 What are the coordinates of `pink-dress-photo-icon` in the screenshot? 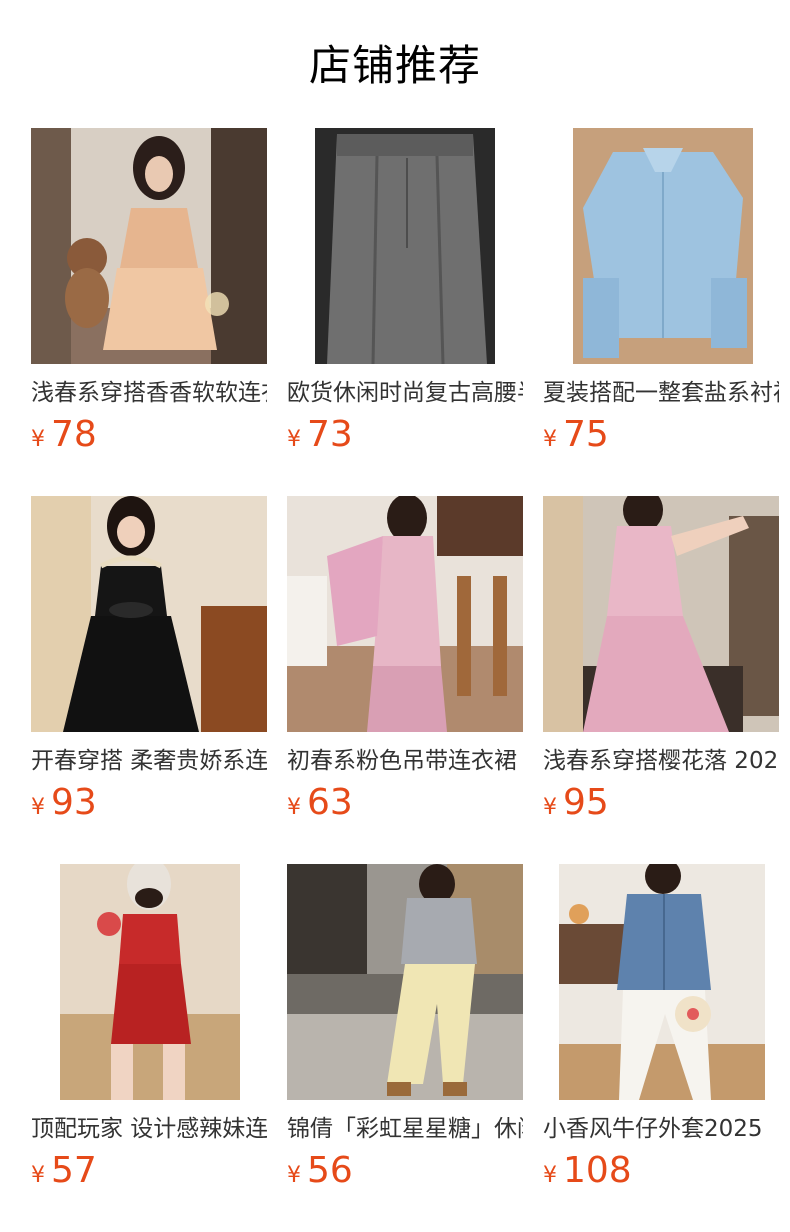 It's located at (405, 614).